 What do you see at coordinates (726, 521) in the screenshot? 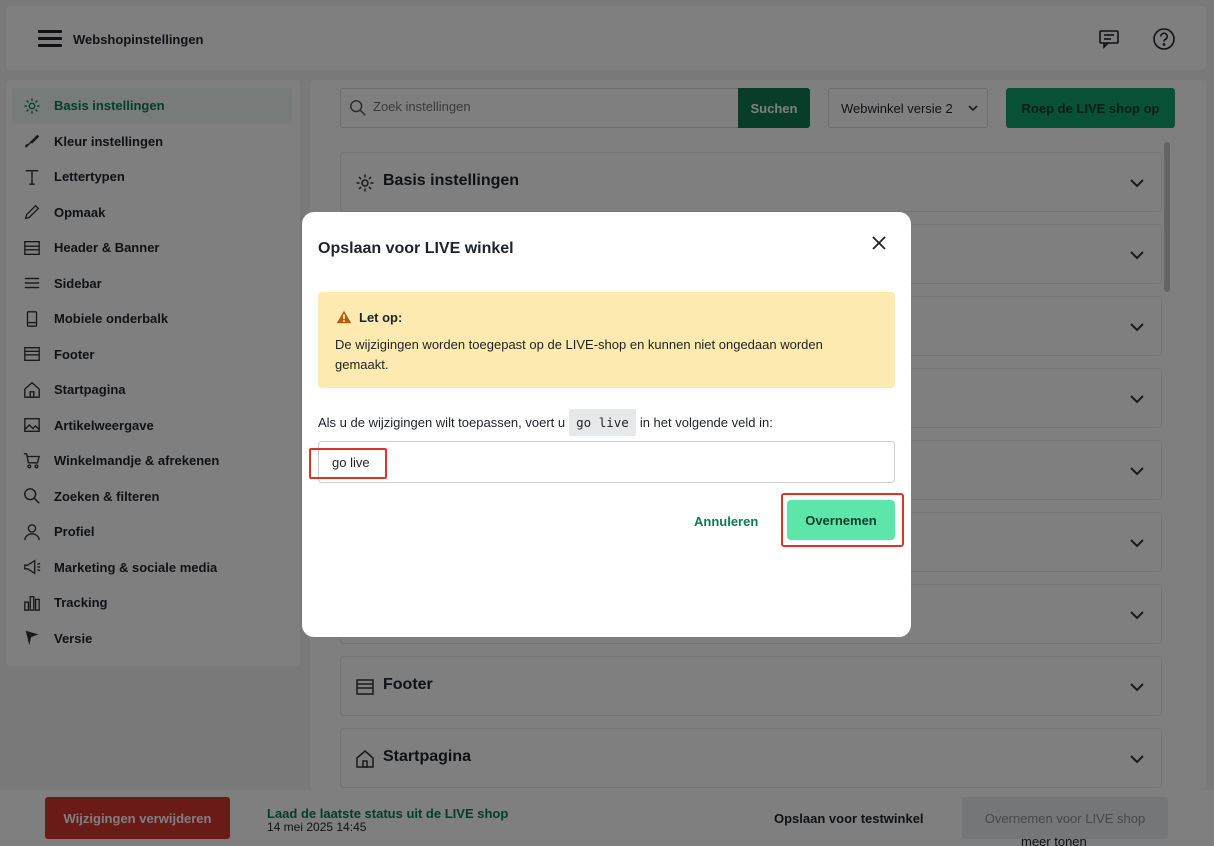
I see `cancel-button: Annuleren` at bounding box center [726, 521].